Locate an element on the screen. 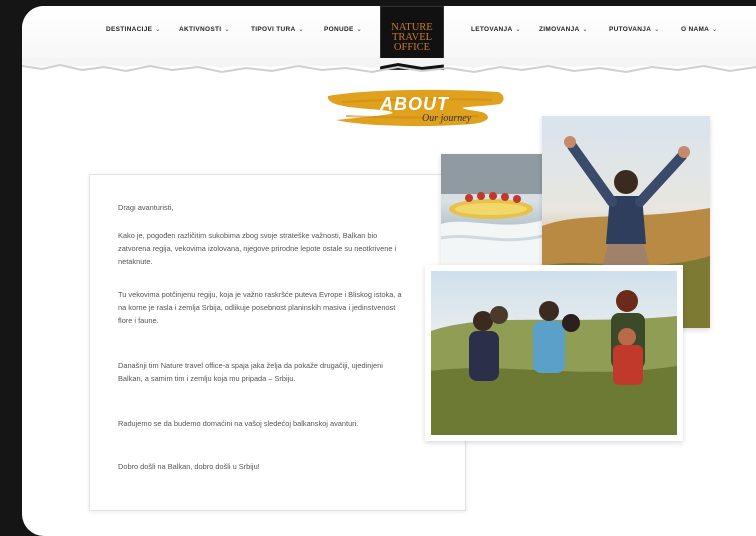 This screenshot has height=536, width=756. about-subtitle: Our journey is located at coordinates (447, 118).